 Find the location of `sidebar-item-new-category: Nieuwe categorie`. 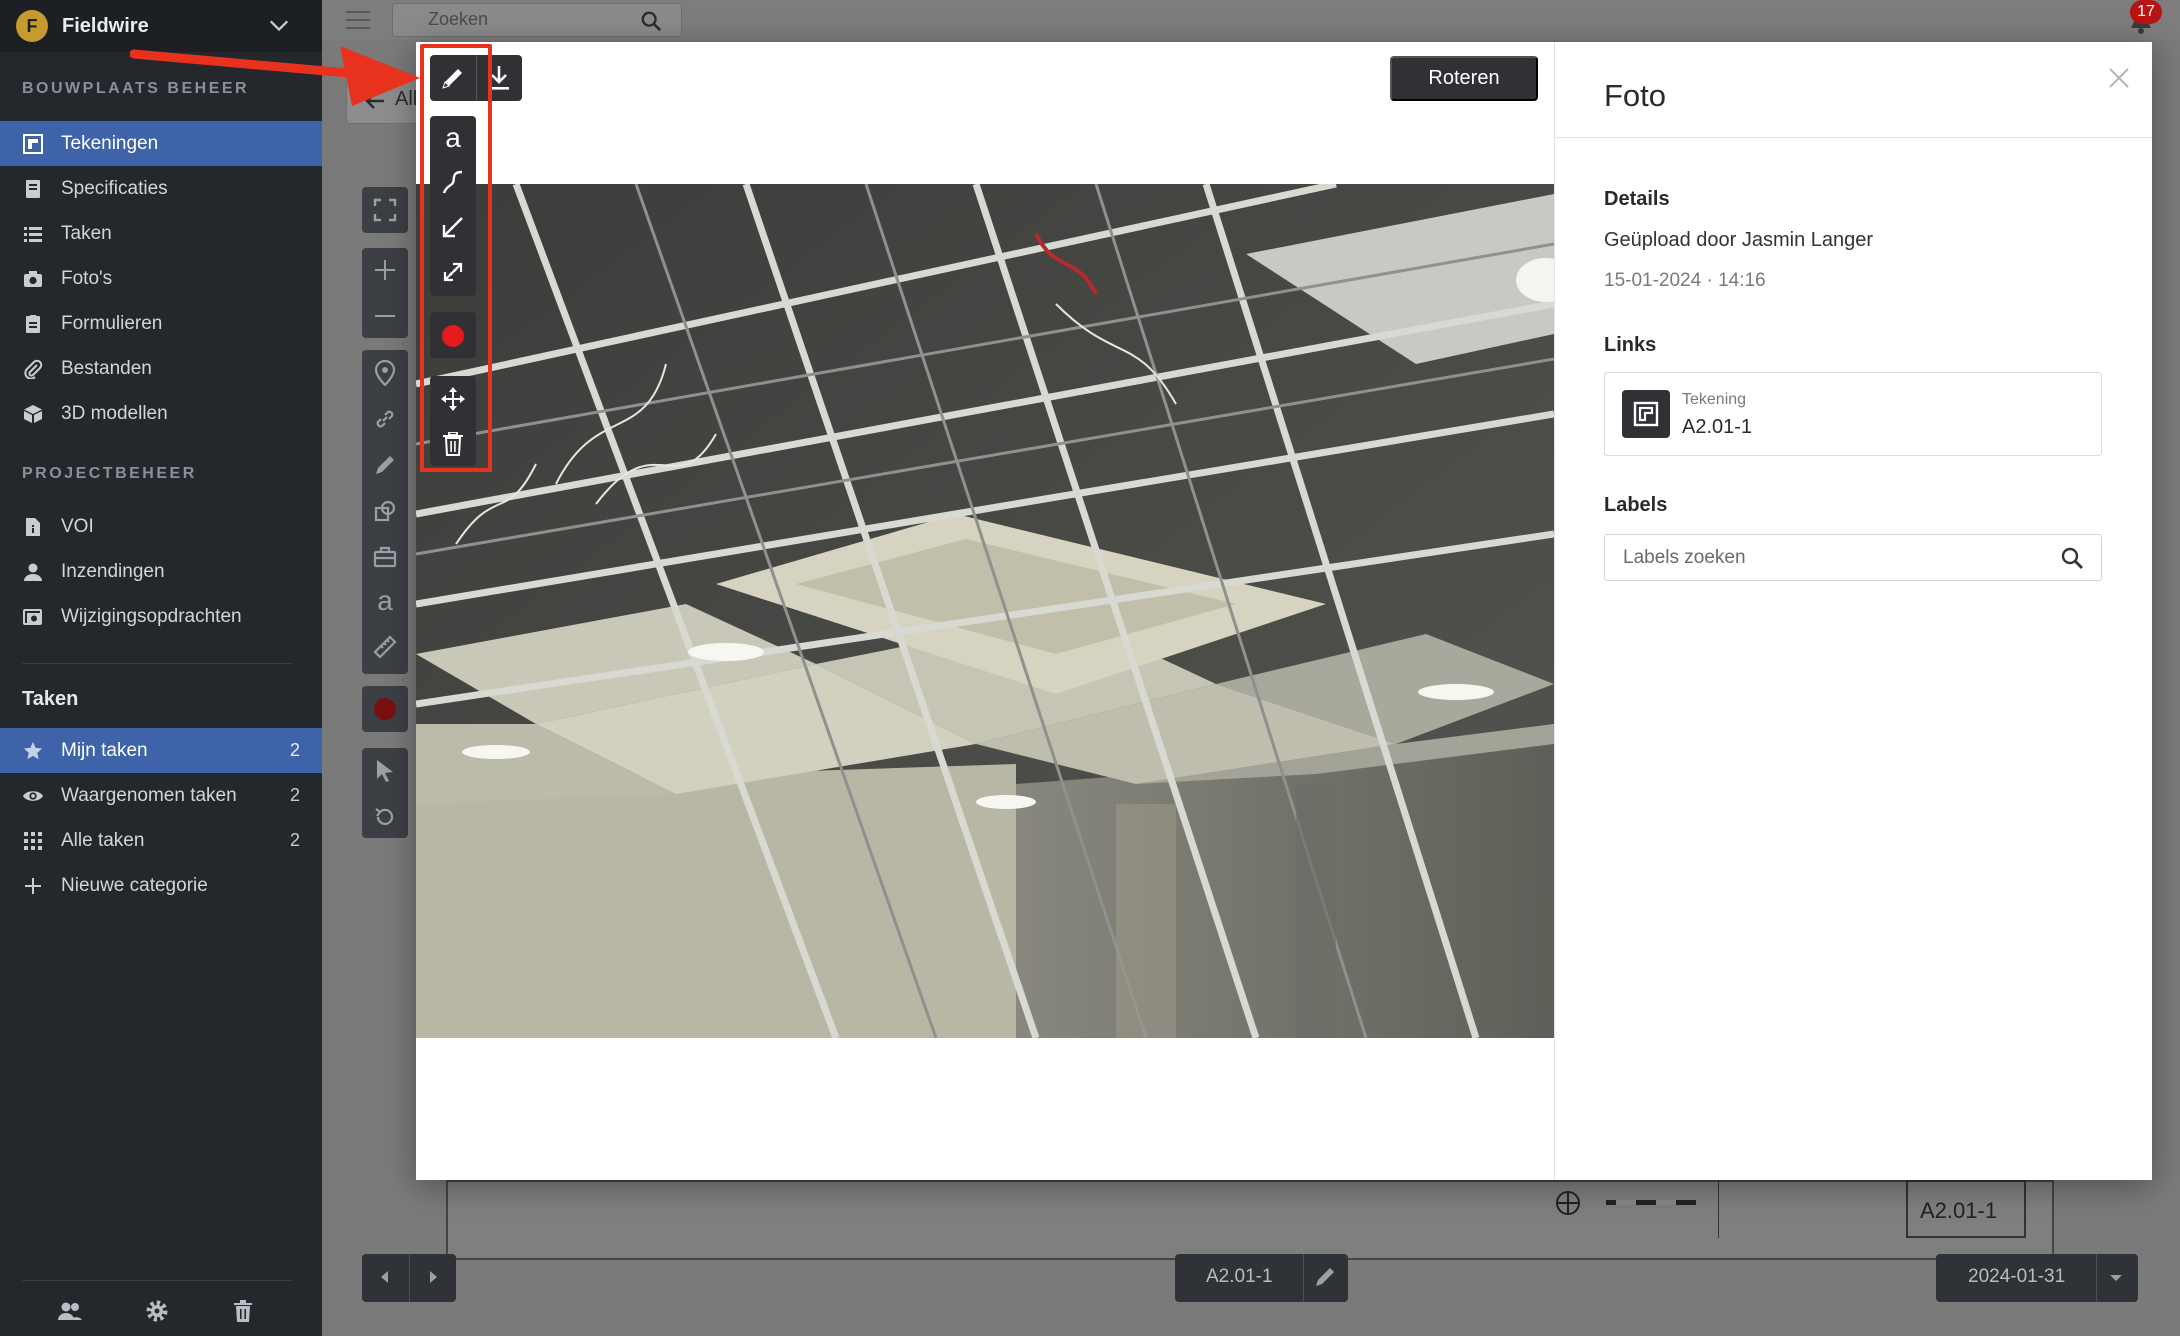

sidebar-item-new-category: Nieuwe categorie is located at coordinates (161, 885).